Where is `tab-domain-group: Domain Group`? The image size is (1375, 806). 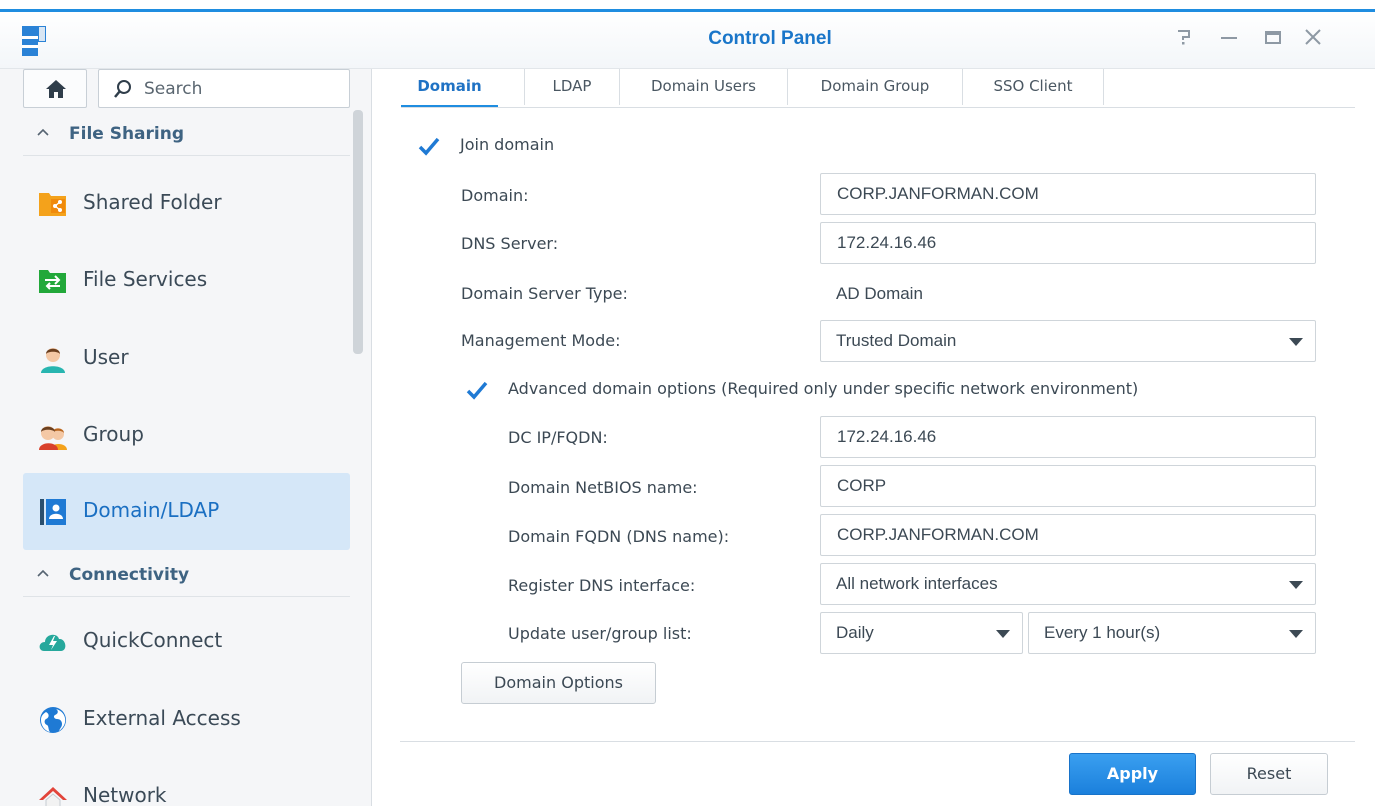
tab-domain-group: Domain Group is located at coordinates (875, 88).